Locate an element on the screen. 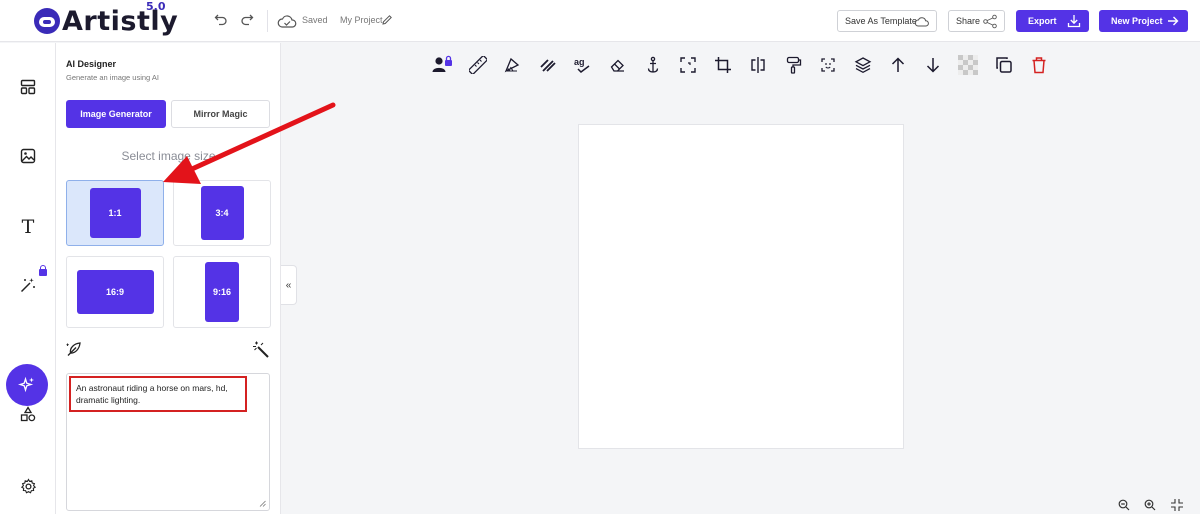 The height and width of the screenshot is (514, 1200). save-as-template-label: Save As Template is located at coordinates (881, 21).